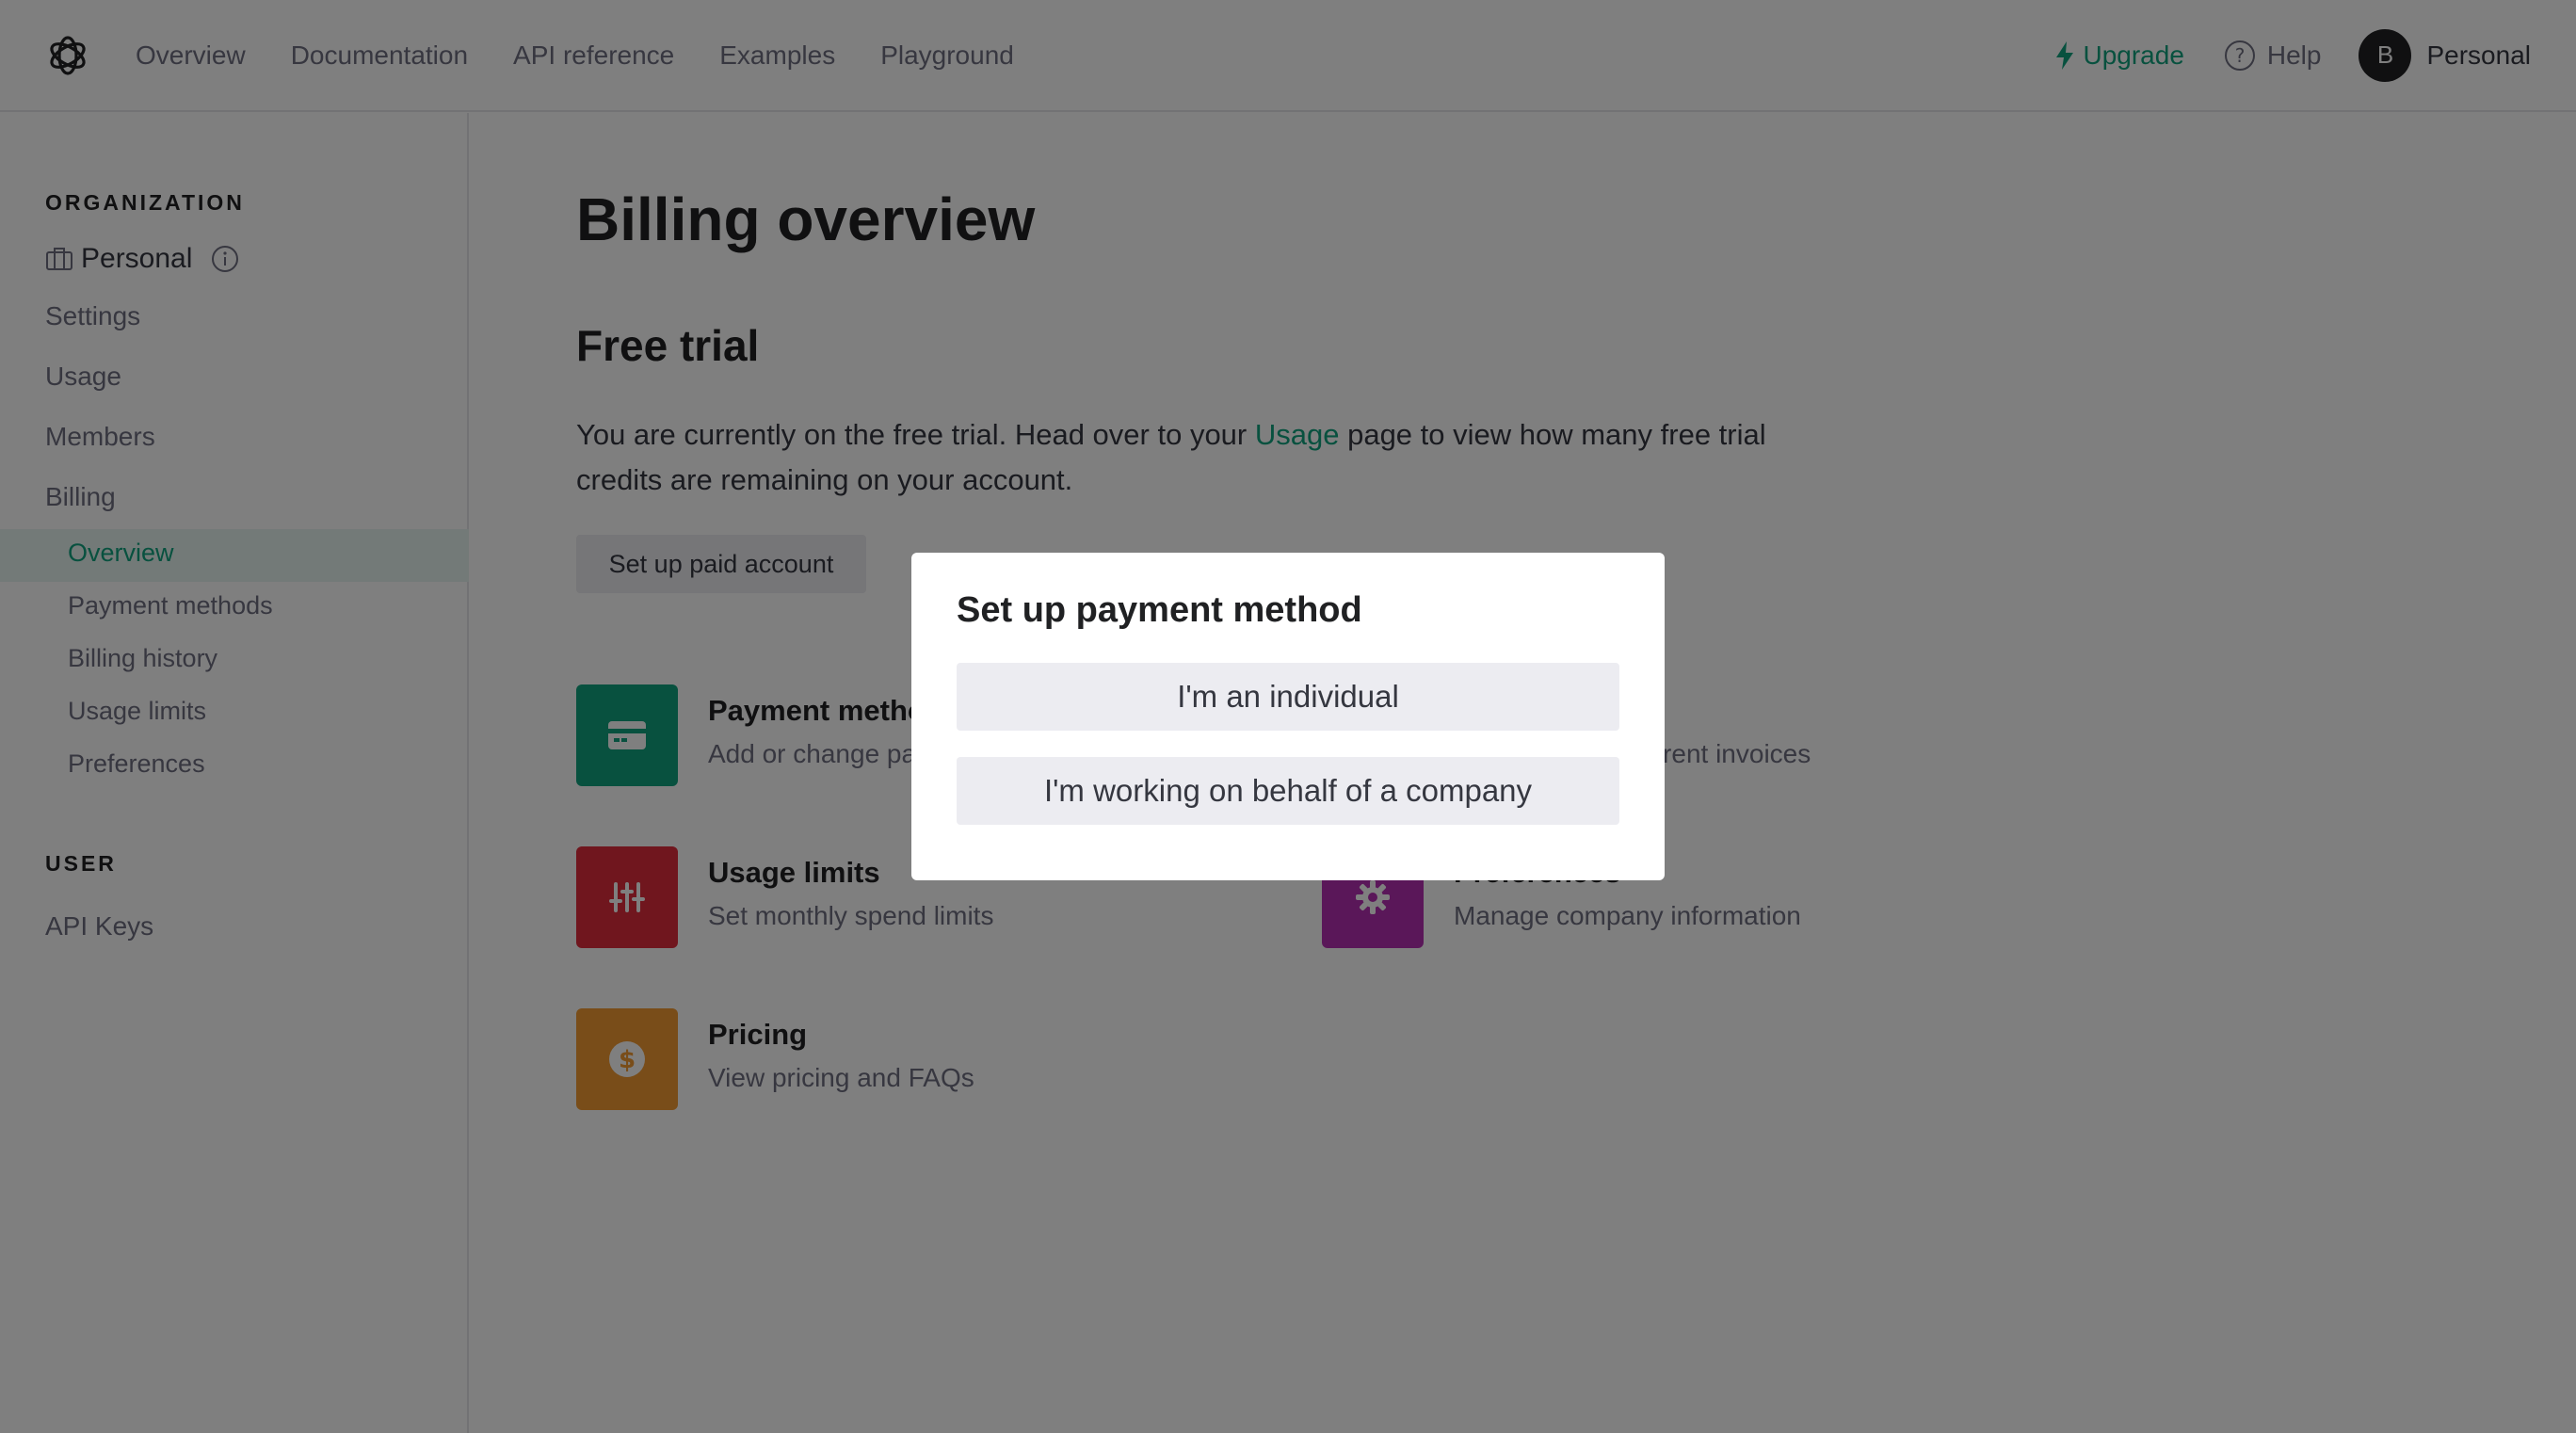  Describe the element at coordinates (1288, 697) in the screenshot. I see `individual-button: I'm an individual` at that location.